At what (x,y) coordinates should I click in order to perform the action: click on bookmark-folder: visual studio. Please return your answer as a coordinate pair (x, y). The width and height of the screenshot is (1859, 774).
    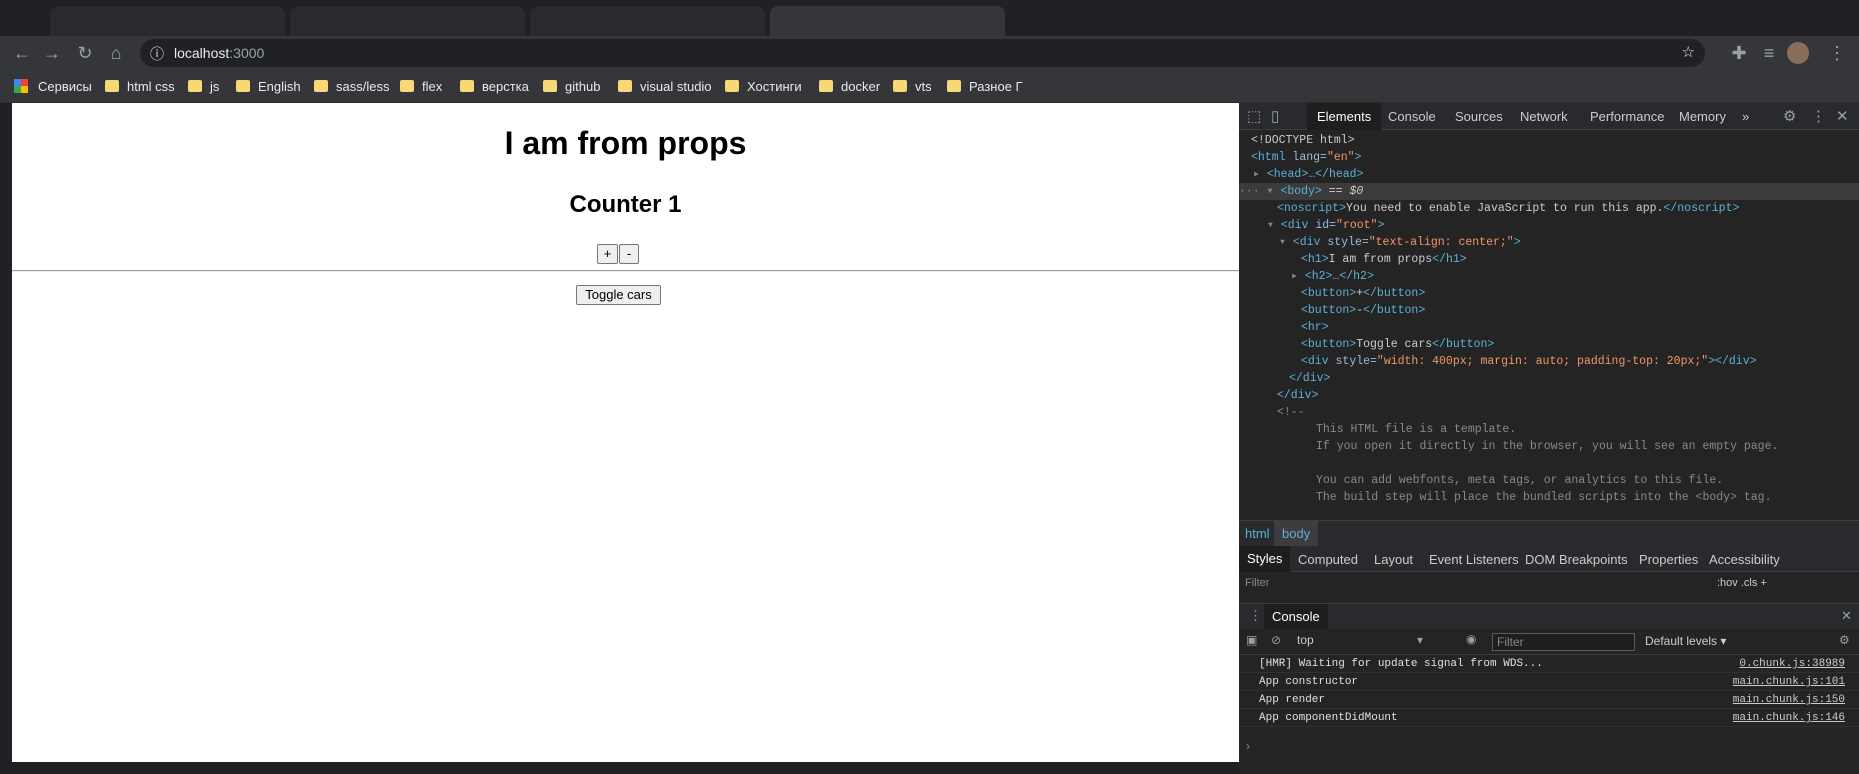
    Looking at the image, I should click on (665, 87).